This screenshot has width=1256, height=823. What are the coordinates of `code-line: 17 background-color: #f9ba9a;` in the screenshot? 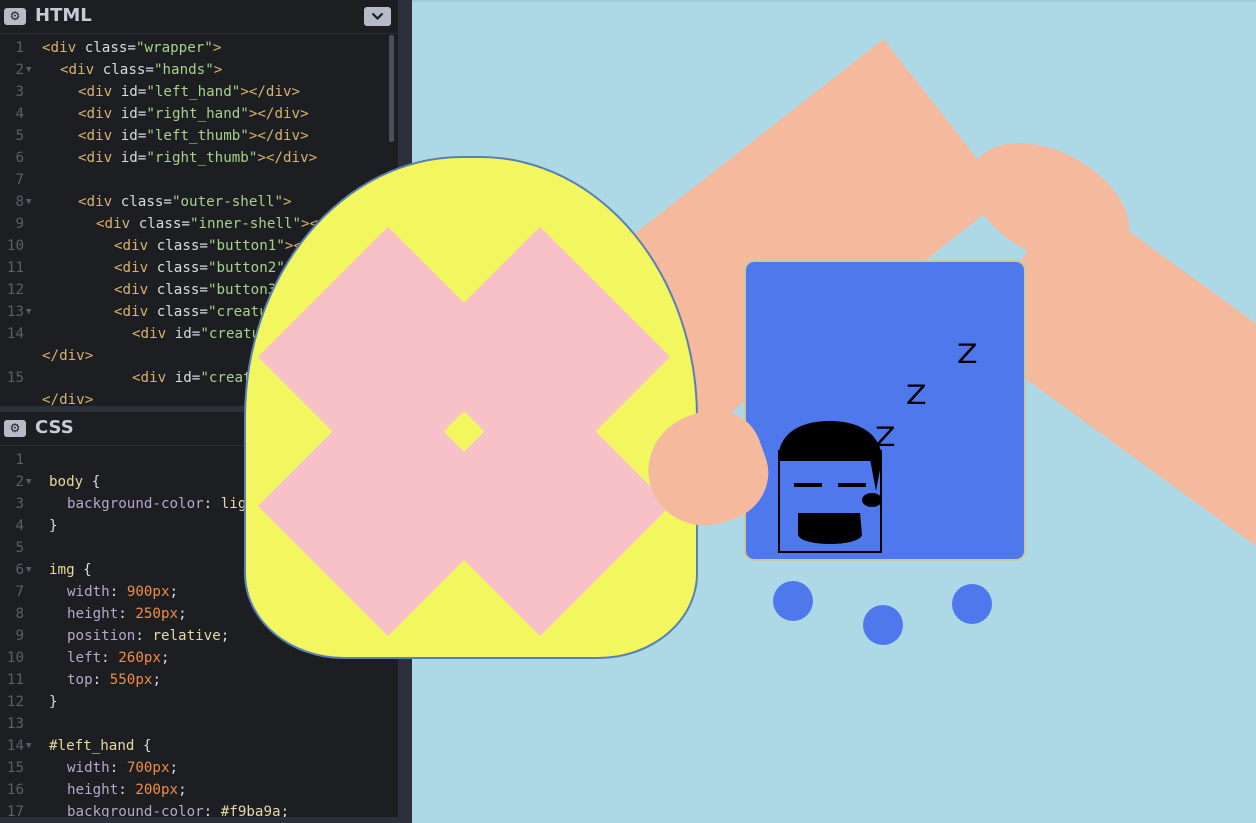 It's located at (194, 809).